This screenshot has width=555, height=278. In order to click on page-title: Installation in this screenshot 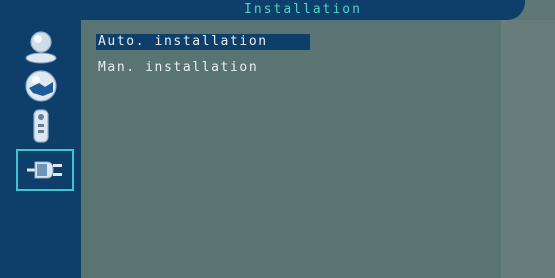, I will do `click(303, 9)`.